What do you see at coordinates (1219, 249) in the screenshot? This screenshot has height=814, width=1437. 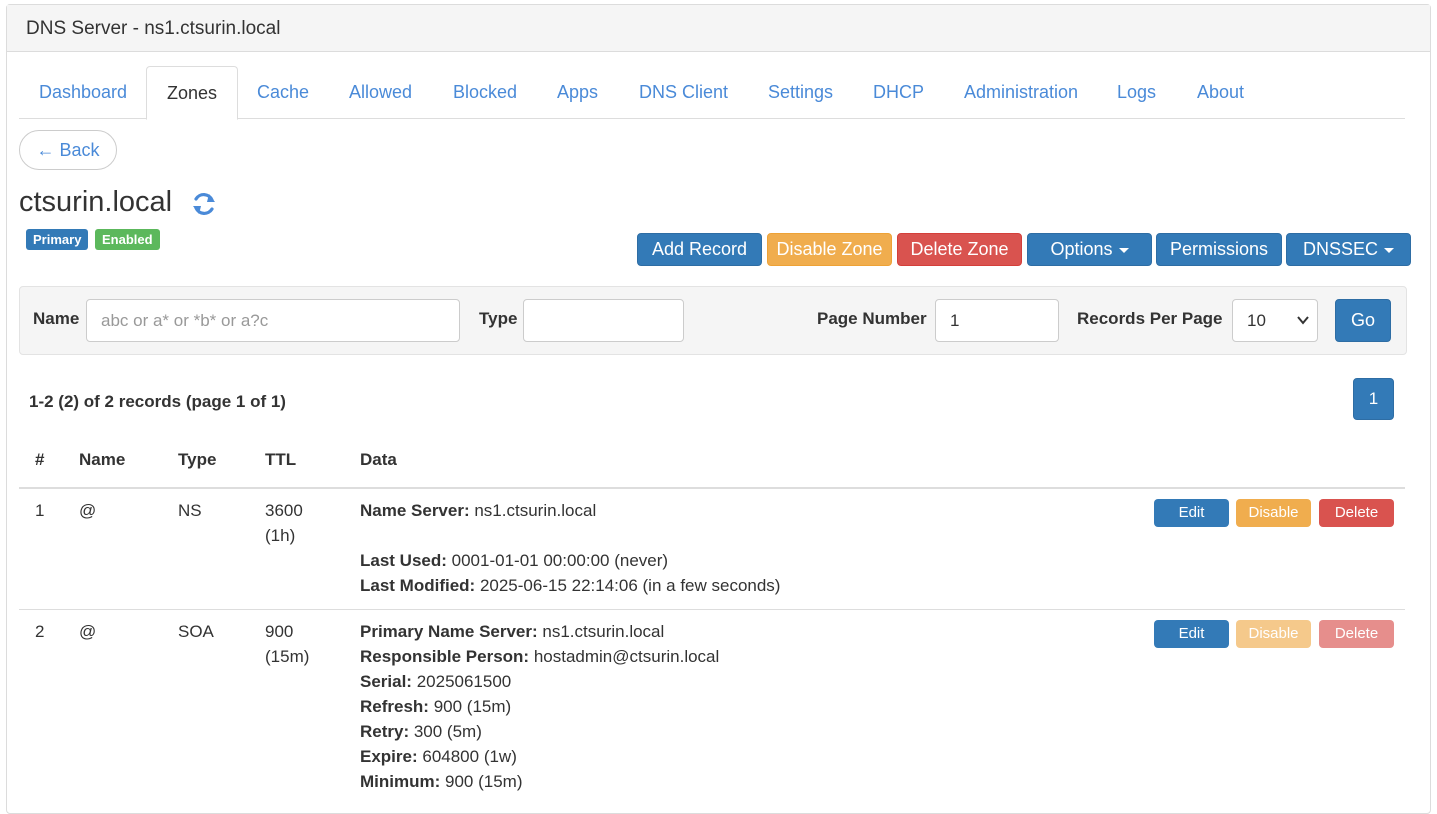 I see `permissions-button: Permissions` at bounding box center [1219, 249].